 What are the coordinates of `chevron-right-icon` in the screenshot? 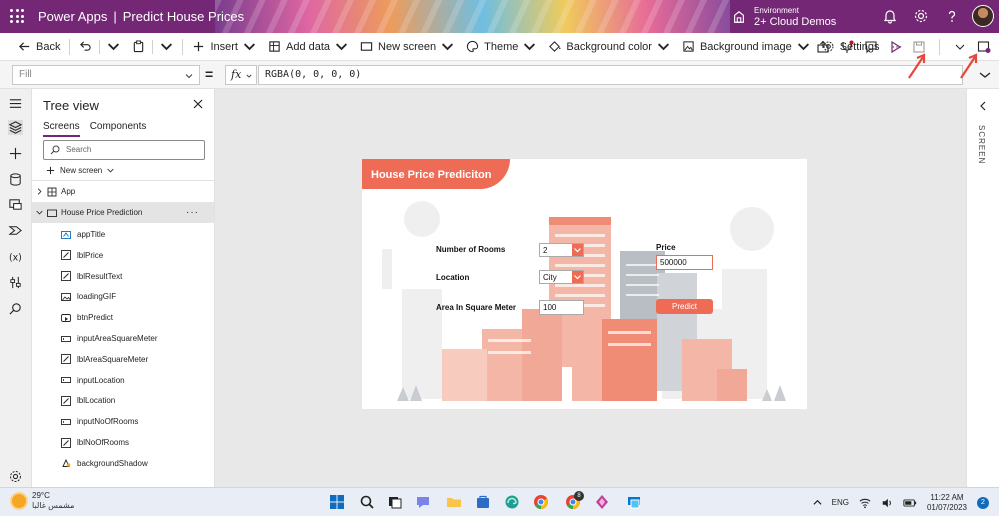 It's located at (39, 191).